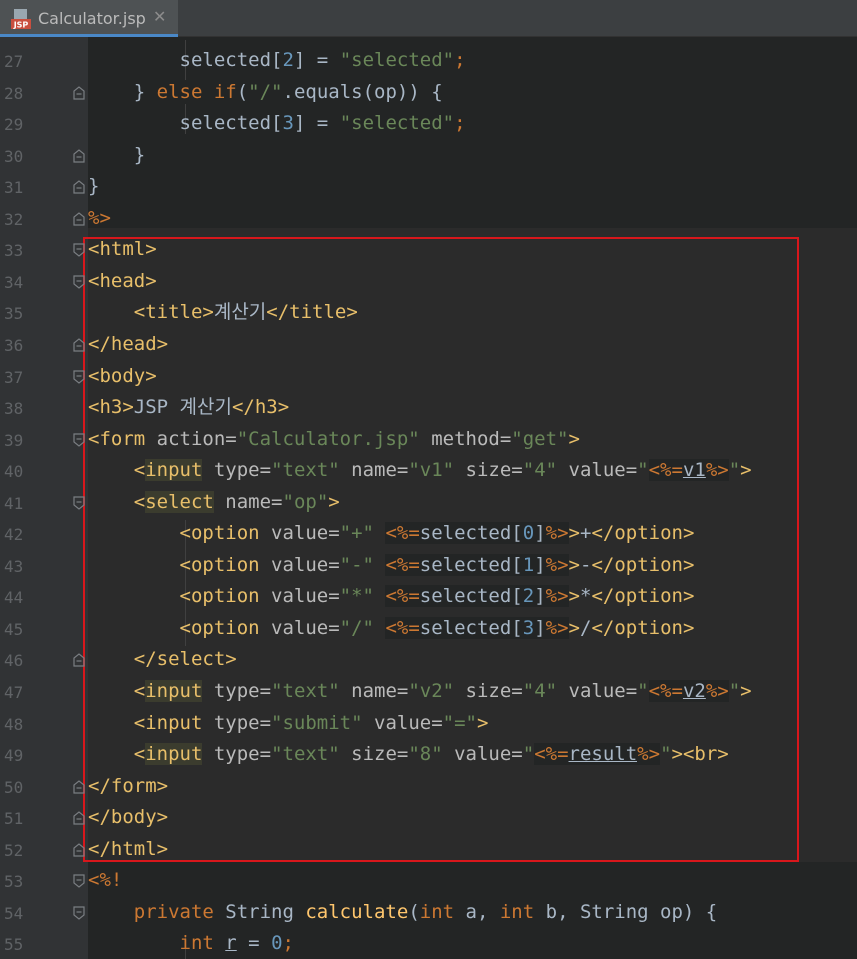 The height and width of the screenshot is (959, 857). Describe the element at coordinates (14, 945) in the screenshot. I see `line-number: 55` at that location.